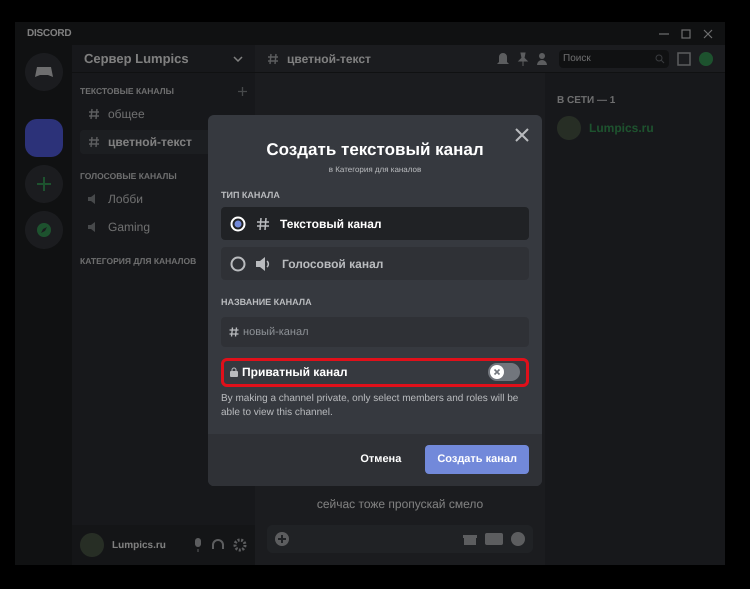 Image resolution: width=750 pixels, height=589 pixels. What do you see at coordinates (614, 59) in the screenshot?
I see `search-field: Поиск` at bounding box center [614, 59].